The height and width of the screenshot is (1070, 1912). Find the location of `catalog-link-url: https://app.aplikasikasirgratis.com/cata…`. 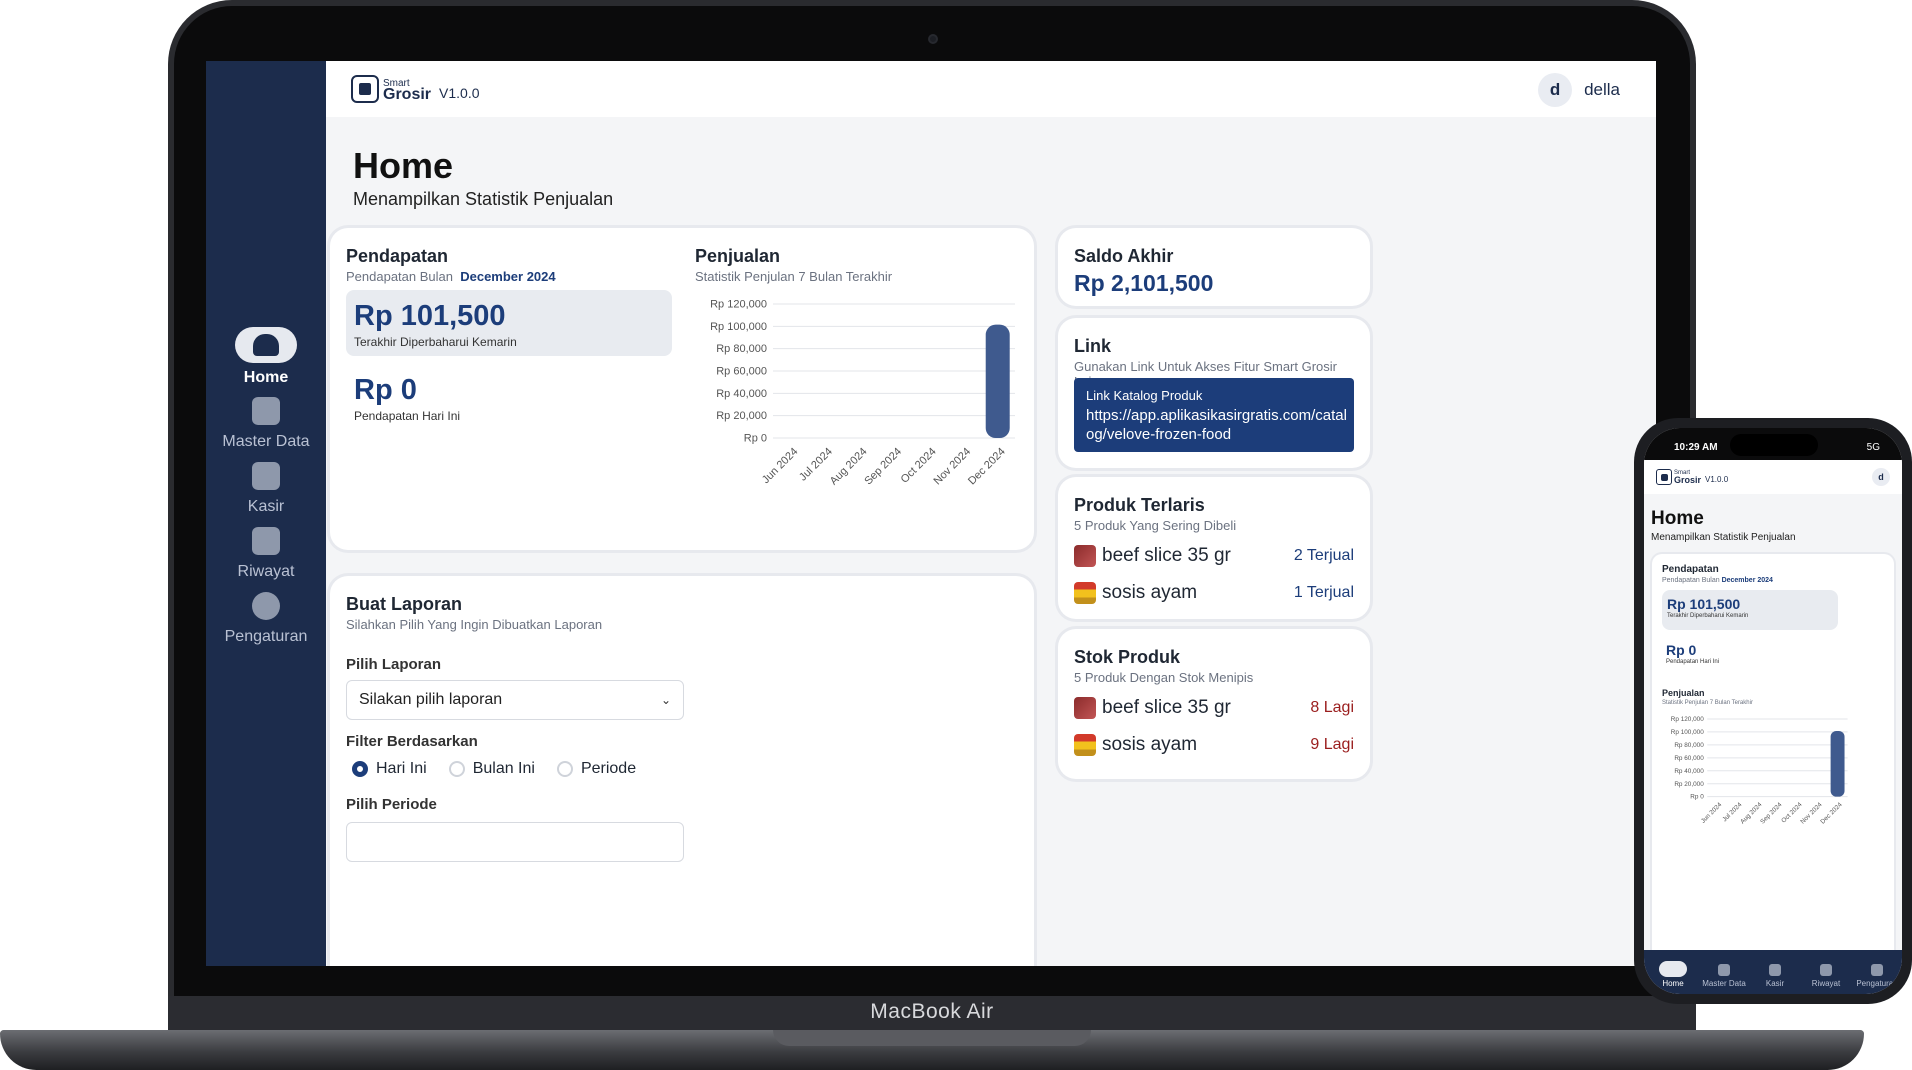

catalog-link-url: https://app.aplikasikasirgratis.com/cata… is located at coordinates (1216, 425).